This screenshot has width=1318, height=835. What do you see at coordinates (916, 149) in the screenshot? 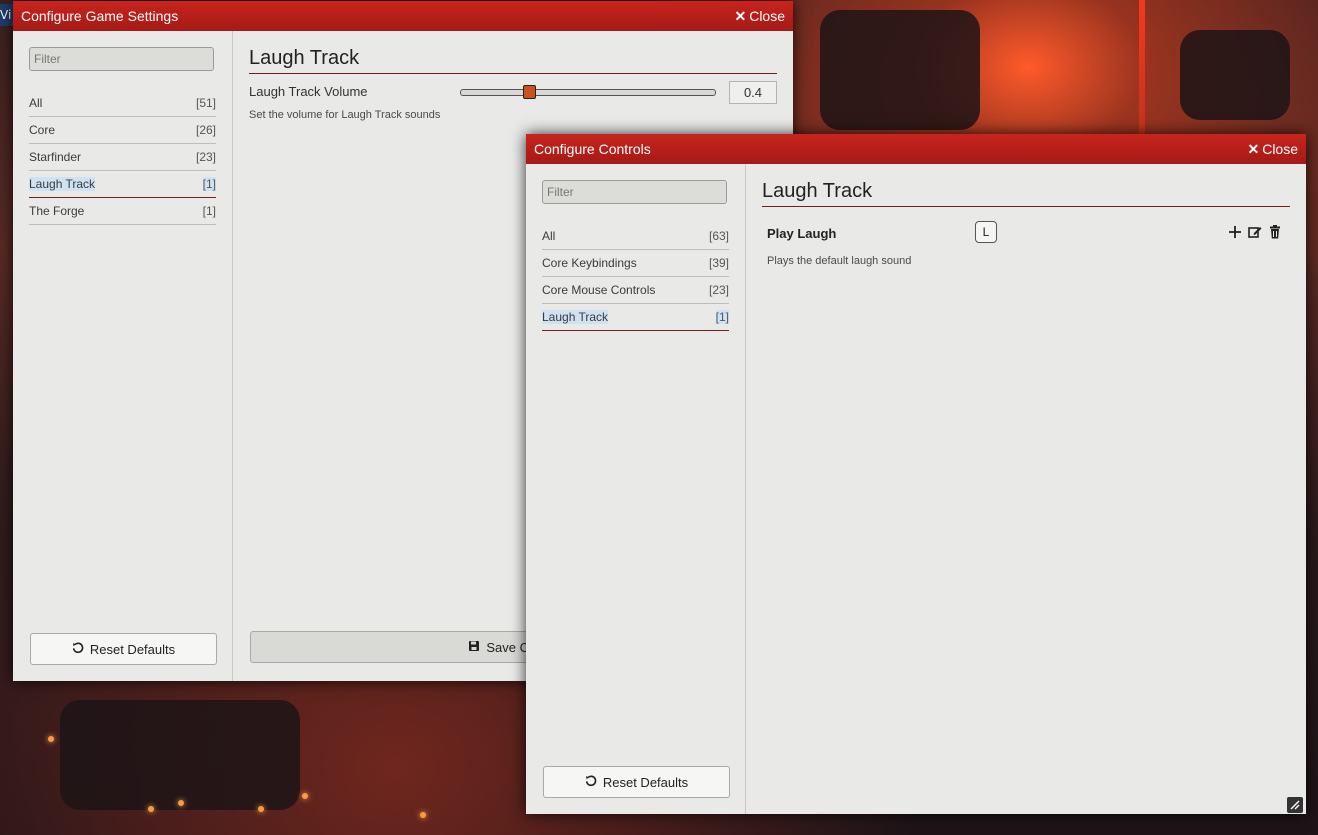
I see `controls-window-header: Configure Controls ✕ Close` at bounding box center [916, 149].